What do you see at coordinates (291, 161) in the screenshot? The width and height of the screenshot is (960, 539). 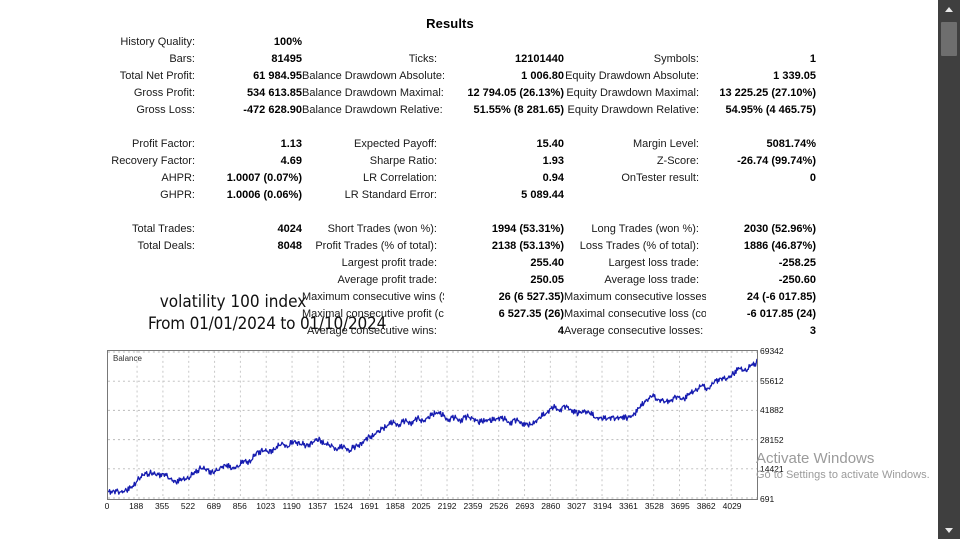 I see `stat-value: 4.69` at bounding box center [291, 161].